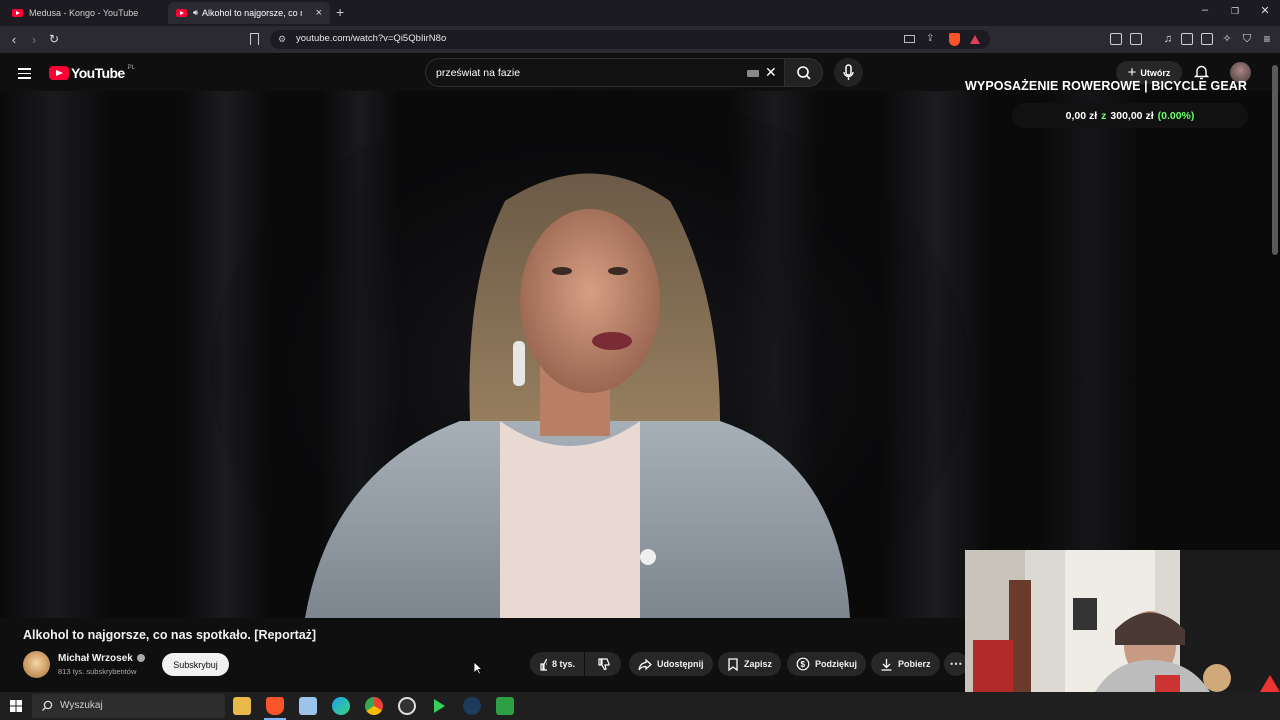 The height and width of the screenshot is (720, 1280). What do you see at coordinates (196, 12) in the screenshot?
I see `speaker-icon: 🔊︎` at bounding box center [196, 12].